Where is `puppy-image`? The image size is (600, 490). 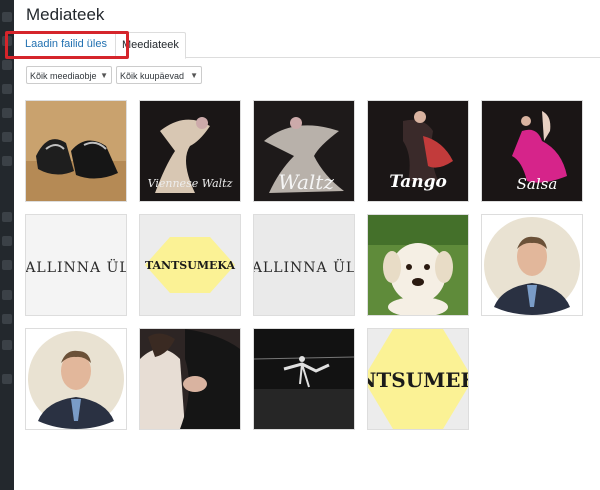 puppy-image is located at coordinates (418, 265).